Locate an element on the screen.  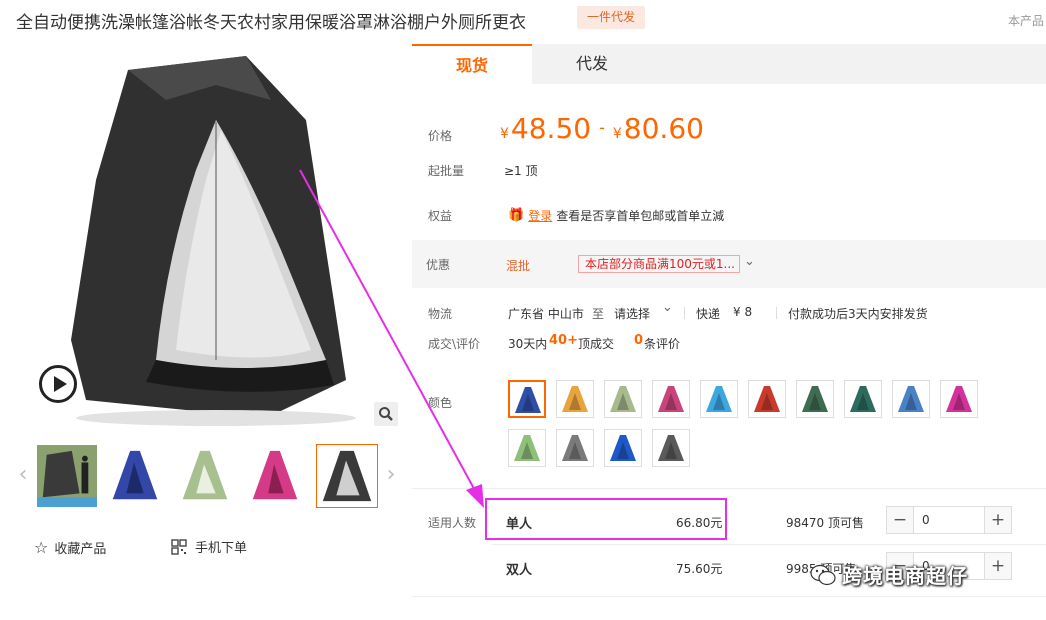
wechat-icon is located at coordinates (823, 574).